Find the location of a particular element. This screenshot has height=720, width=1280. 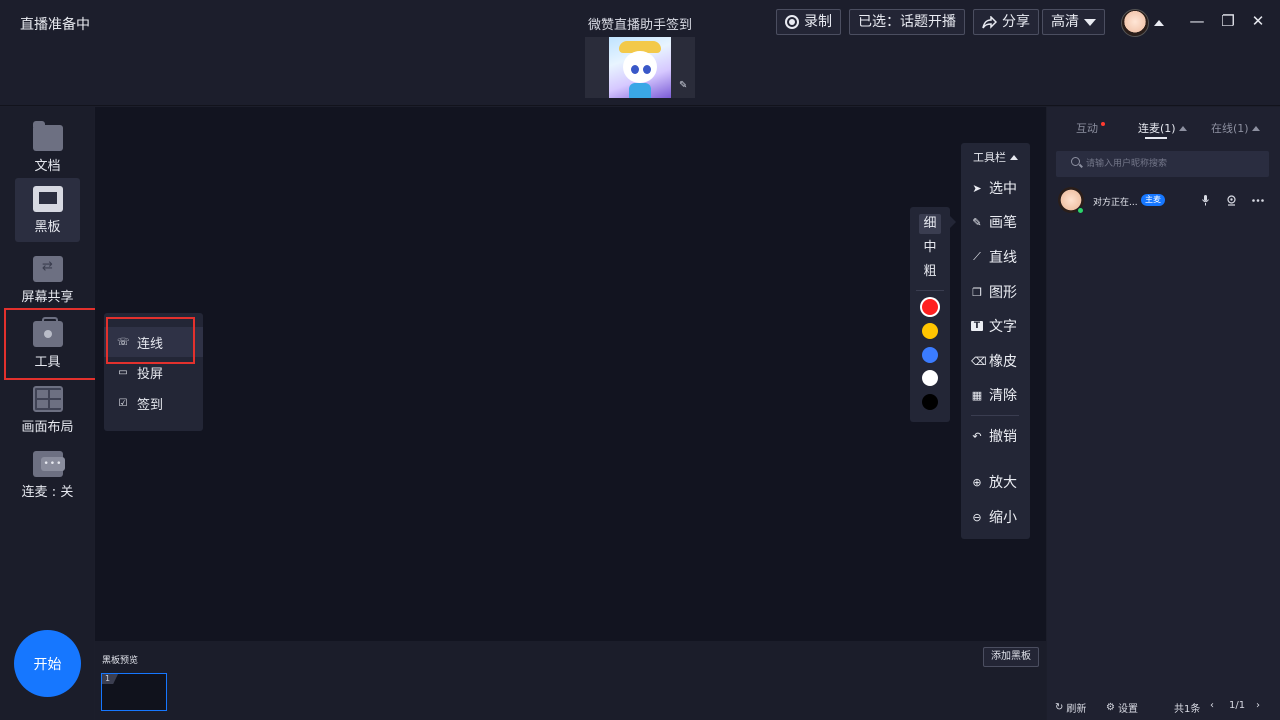

tool-clear: ▦ 清除 is located at coordinates (994, 395).